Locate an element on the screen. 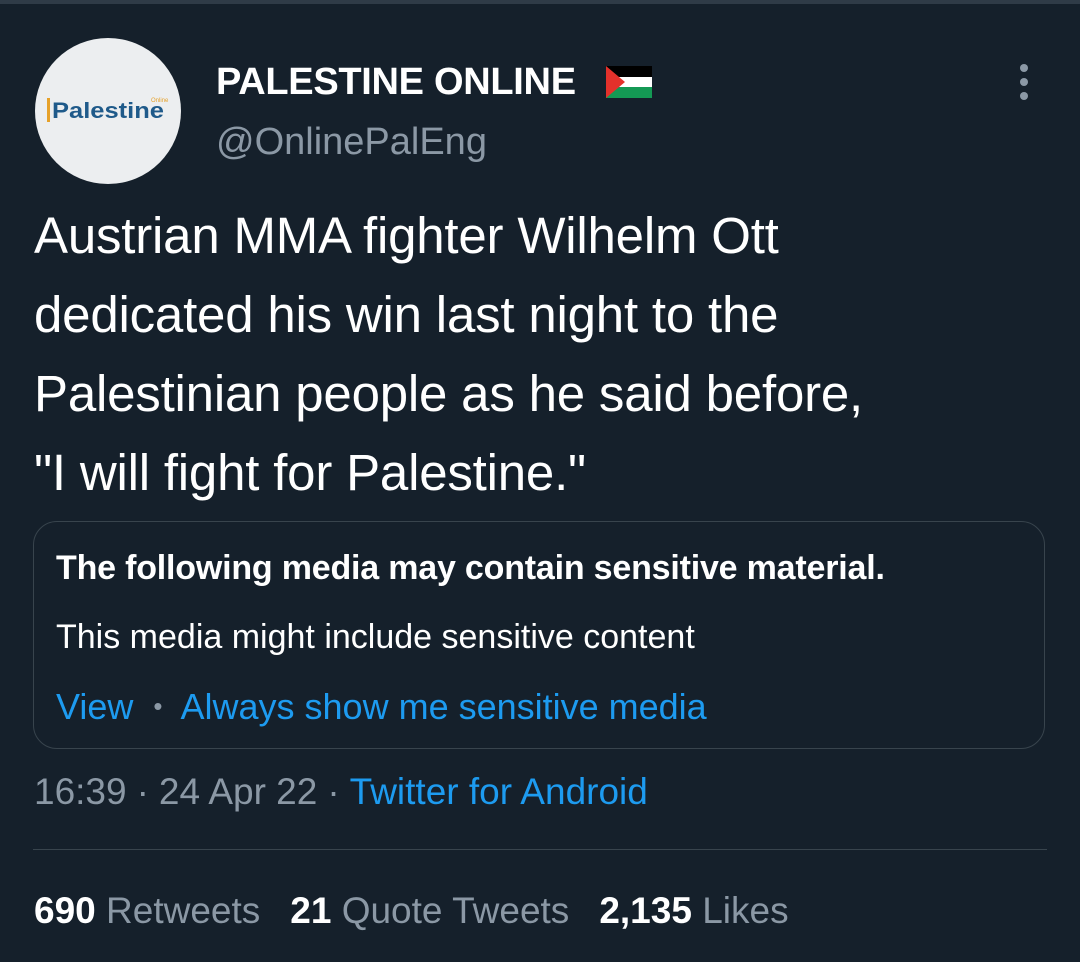 Image resolution: width=1080 pixels, height=962 pixels. retweets-count: 690 is located at coordinates (65, 910).